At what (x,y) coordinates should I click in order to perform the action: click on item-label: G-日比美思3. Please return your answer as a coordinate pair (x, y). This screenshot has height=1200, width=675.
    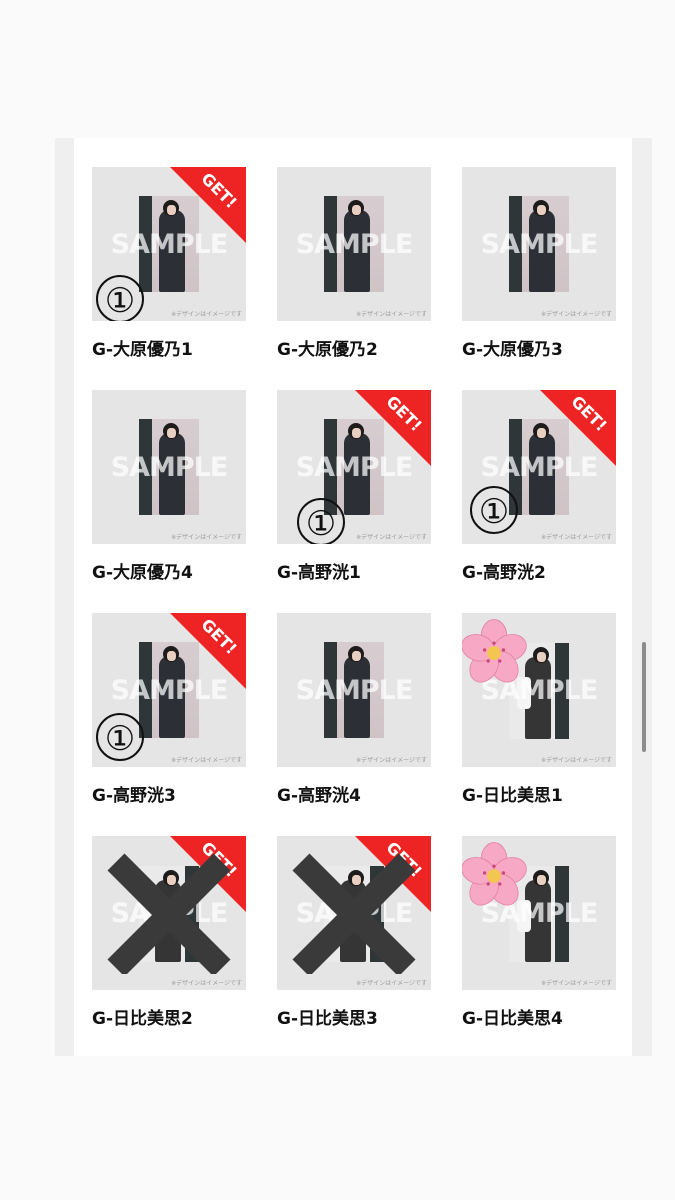
    Looking at the image, I should click on (327, 1019).